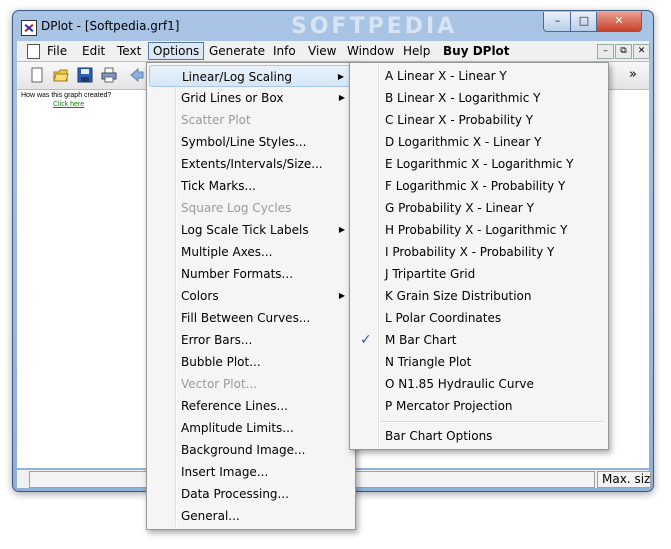 The image size is (671, 549). What do you see at coordinates (584, 22) in the screenshot?
I see `maximize-button: □` at bounding box center [584, 22].